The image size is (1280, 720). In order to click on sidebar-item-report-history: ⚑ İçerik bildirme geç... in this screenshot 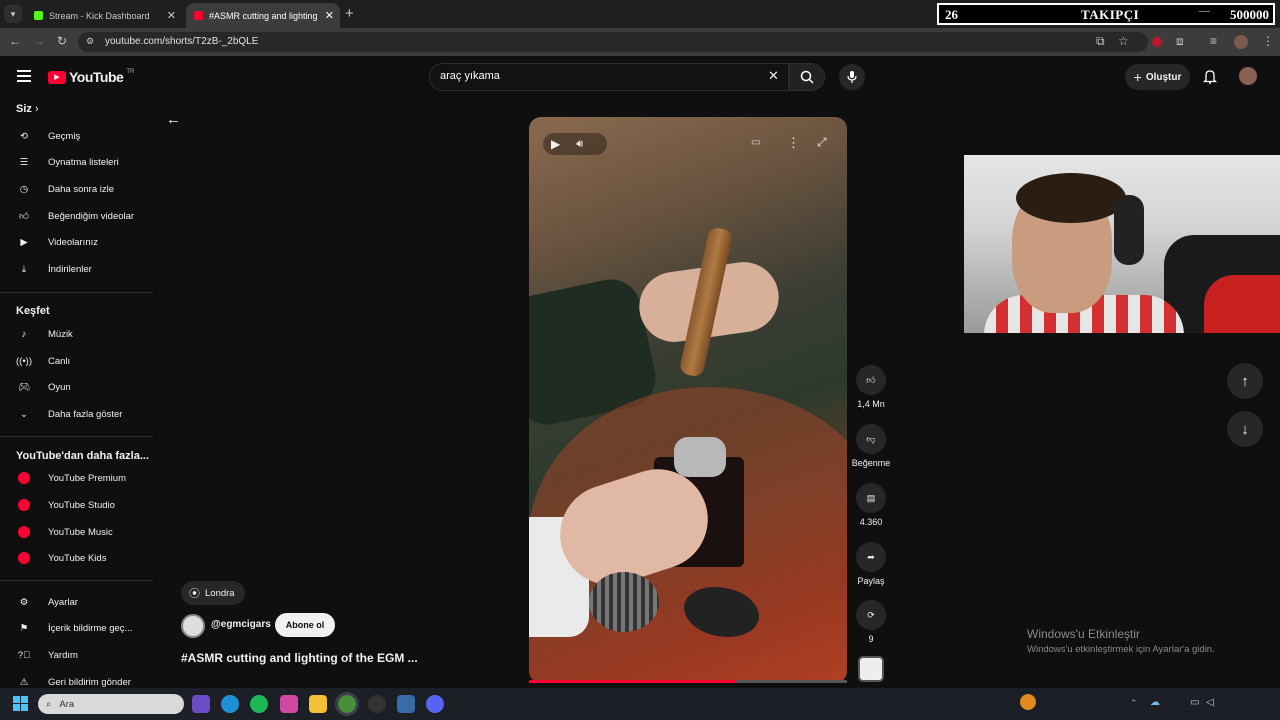, I will do `click(76, 628)`.